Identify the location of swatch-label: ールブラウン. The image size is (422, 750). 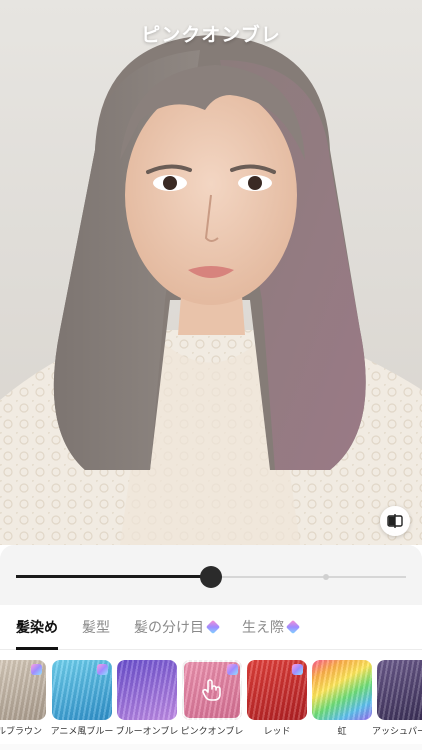
(21, 732).